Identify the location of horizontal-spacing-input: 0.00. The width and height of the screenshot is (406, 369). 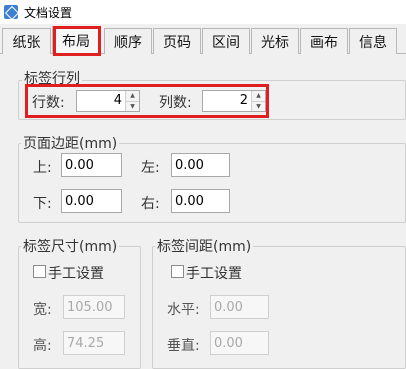
(239, 307).